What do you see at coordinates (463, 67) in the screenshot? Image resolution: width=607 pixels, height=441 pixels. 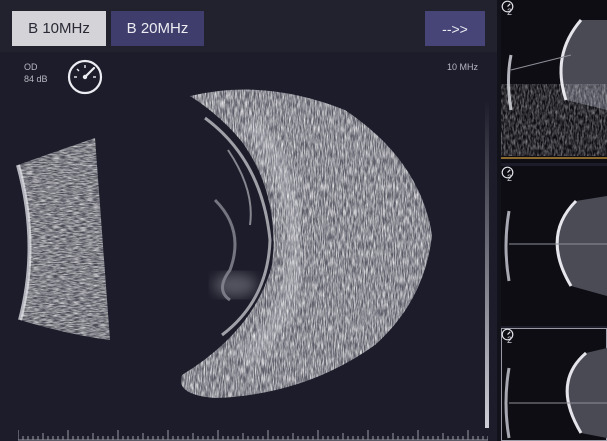 I see `frequency-label: 10 MHz` at bounding box center [463, 67].